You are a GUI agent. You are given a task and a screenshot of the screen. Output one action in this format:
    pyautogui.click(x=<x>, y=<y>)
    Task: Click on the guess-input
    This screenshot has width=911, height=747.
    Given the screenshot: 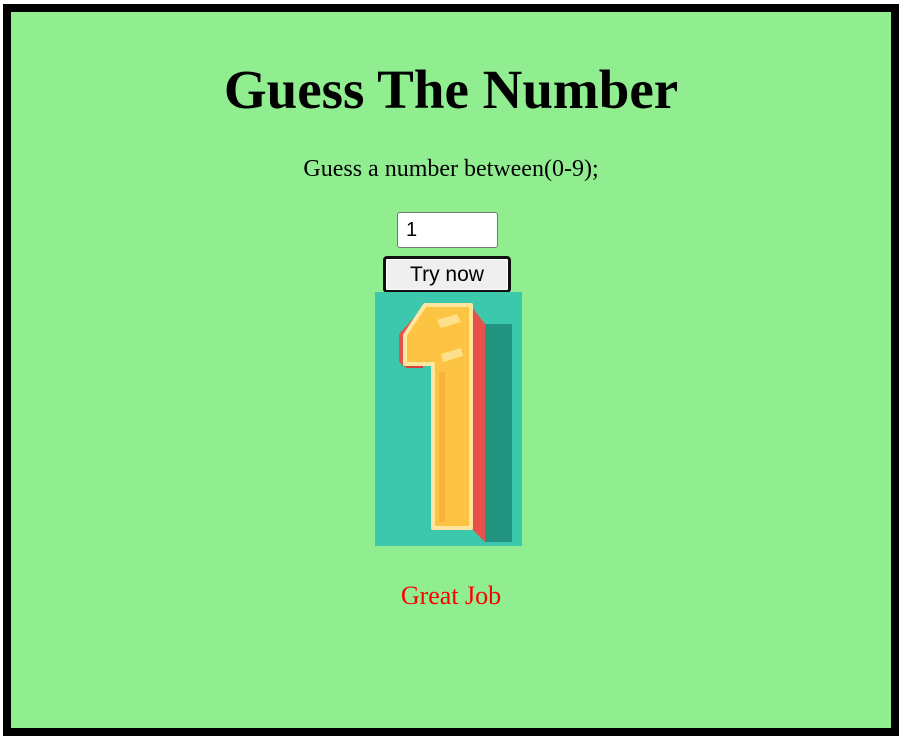 What is the action you would take?
    pyautogui.click(x=447, y=230)
    